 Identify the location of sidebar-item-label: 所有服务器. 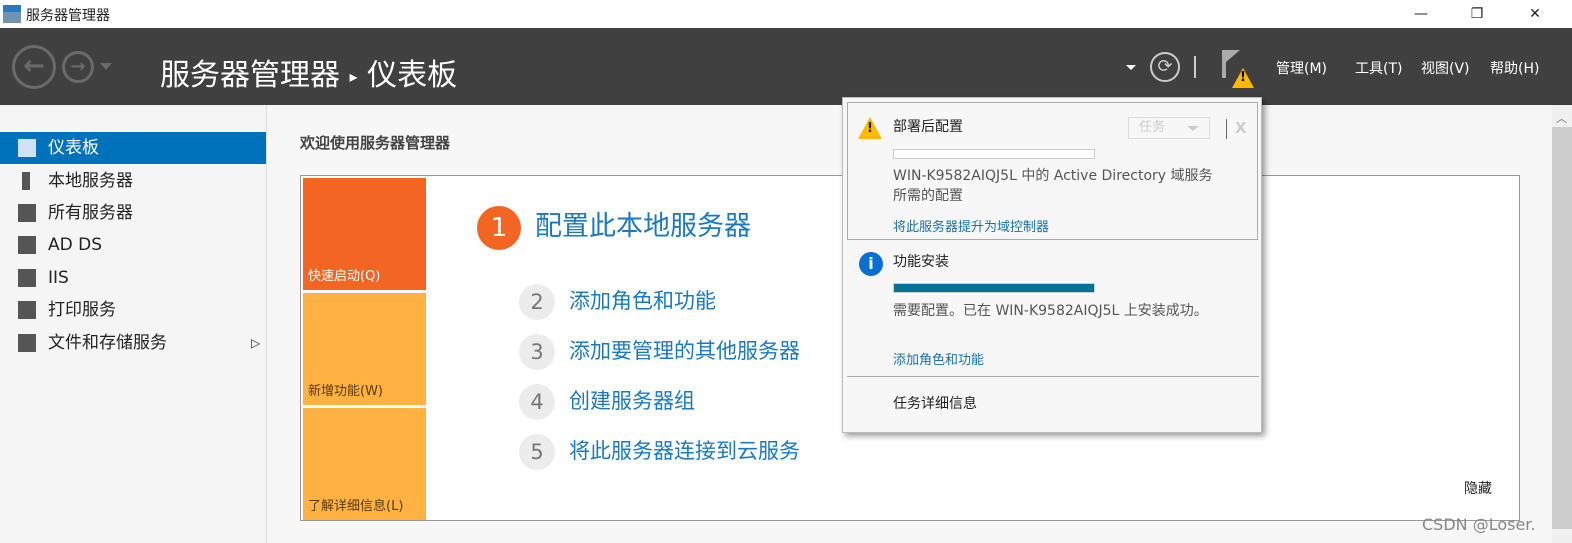
(90, 213).